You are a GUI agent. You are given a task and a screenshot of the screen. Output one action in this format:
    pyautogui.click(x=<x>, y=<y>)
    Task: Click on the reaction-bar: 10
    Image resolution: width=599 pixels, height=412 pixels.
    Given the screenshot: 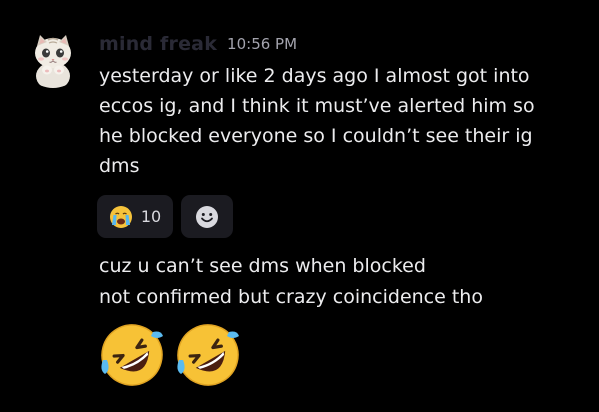 What is the action you would take?
    pyautogui.click(x=165, y=216)
    